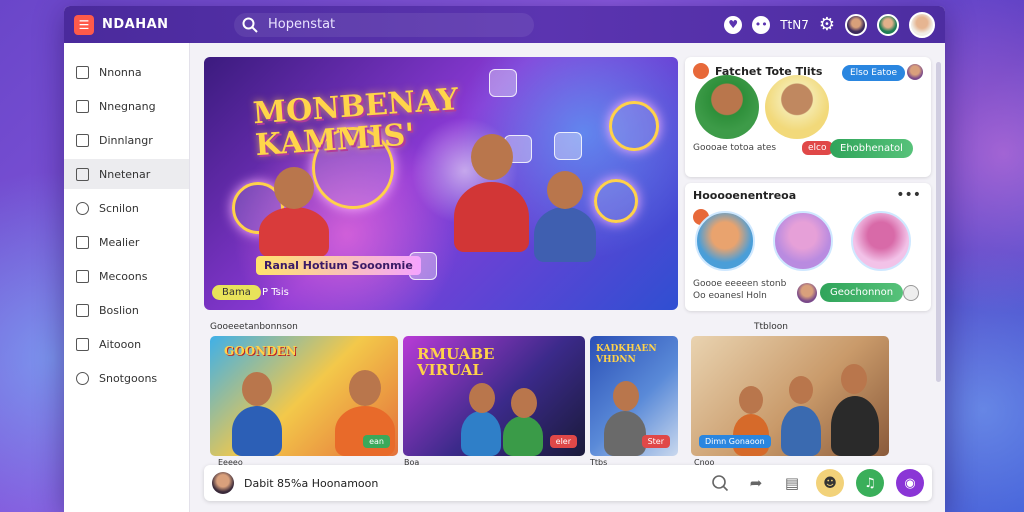 This screenshot has height=512, width=1024. What do you see at coordinates (740, 284) in the screenshot?
I see `card-subtitle: Goooe eeeeen stonb` at bounding box center [740, 284].